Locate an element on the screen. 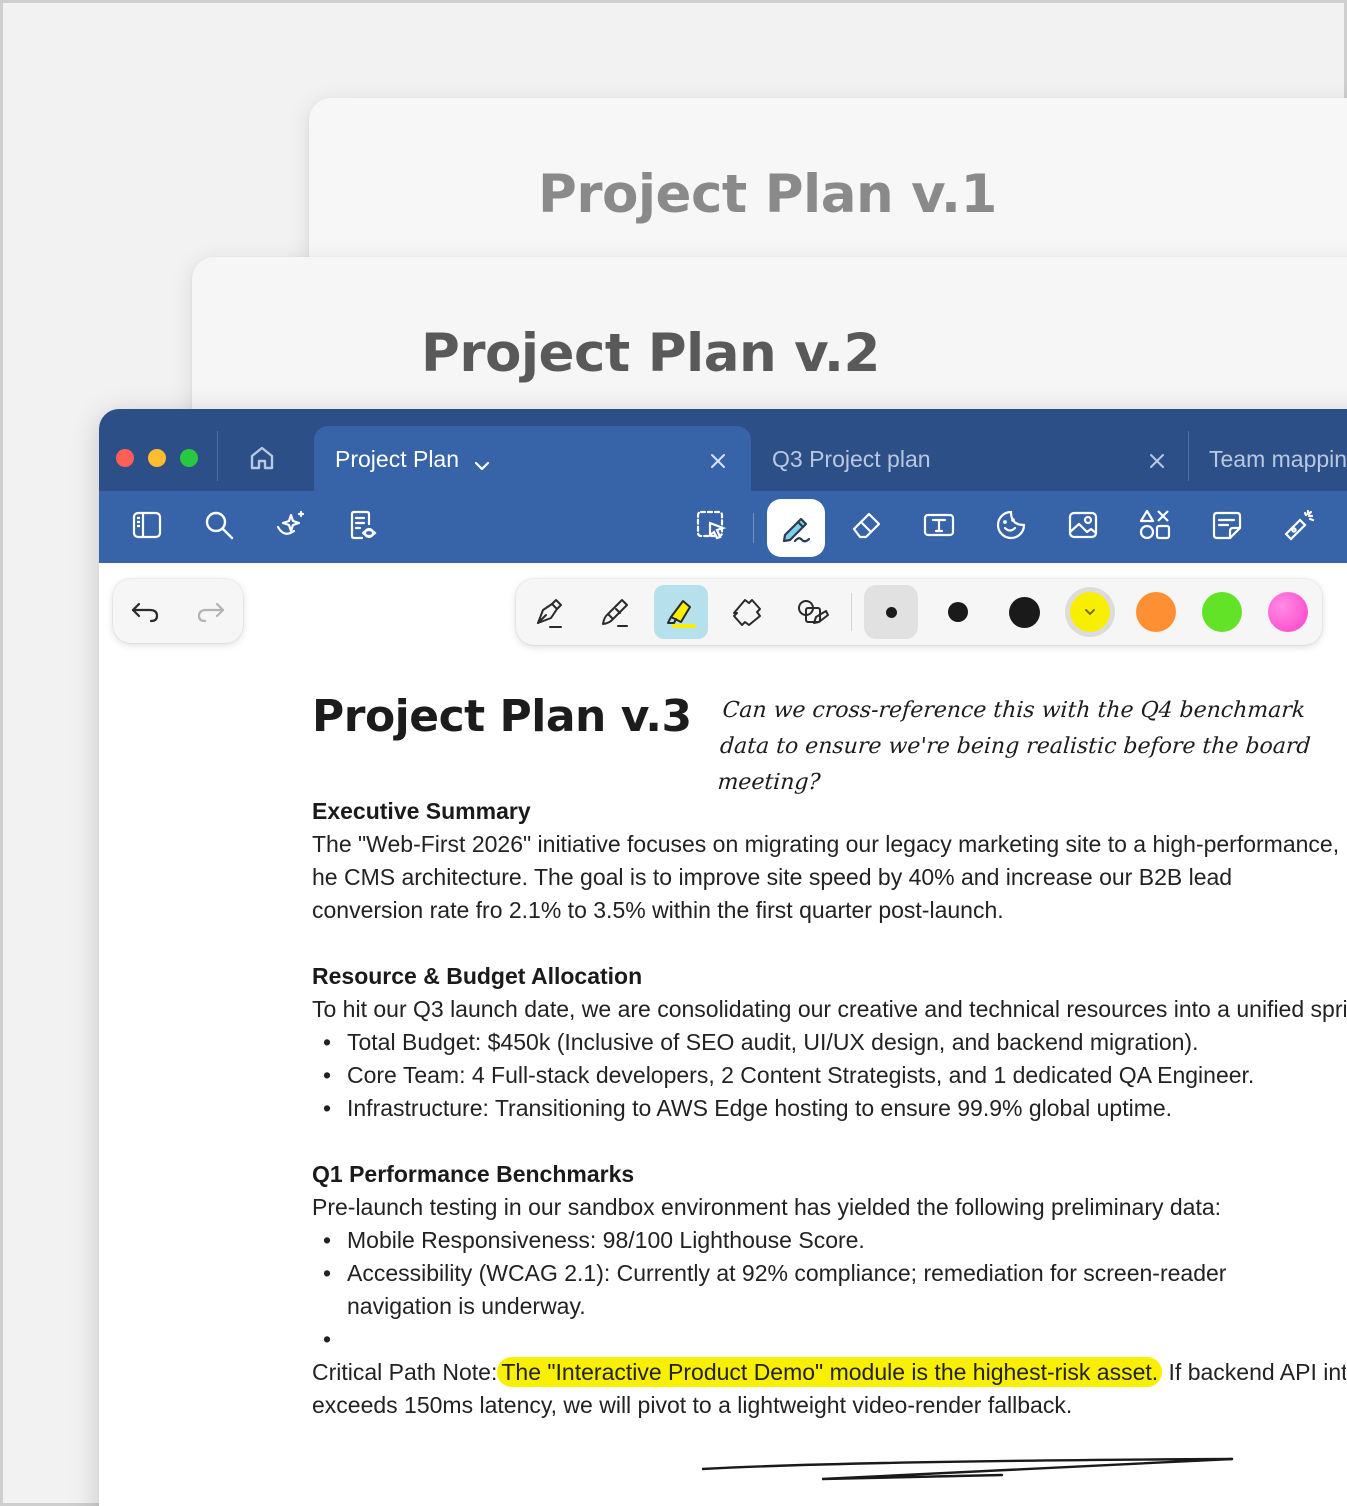  undo-redo-controls is located at coordinates (178, 611).